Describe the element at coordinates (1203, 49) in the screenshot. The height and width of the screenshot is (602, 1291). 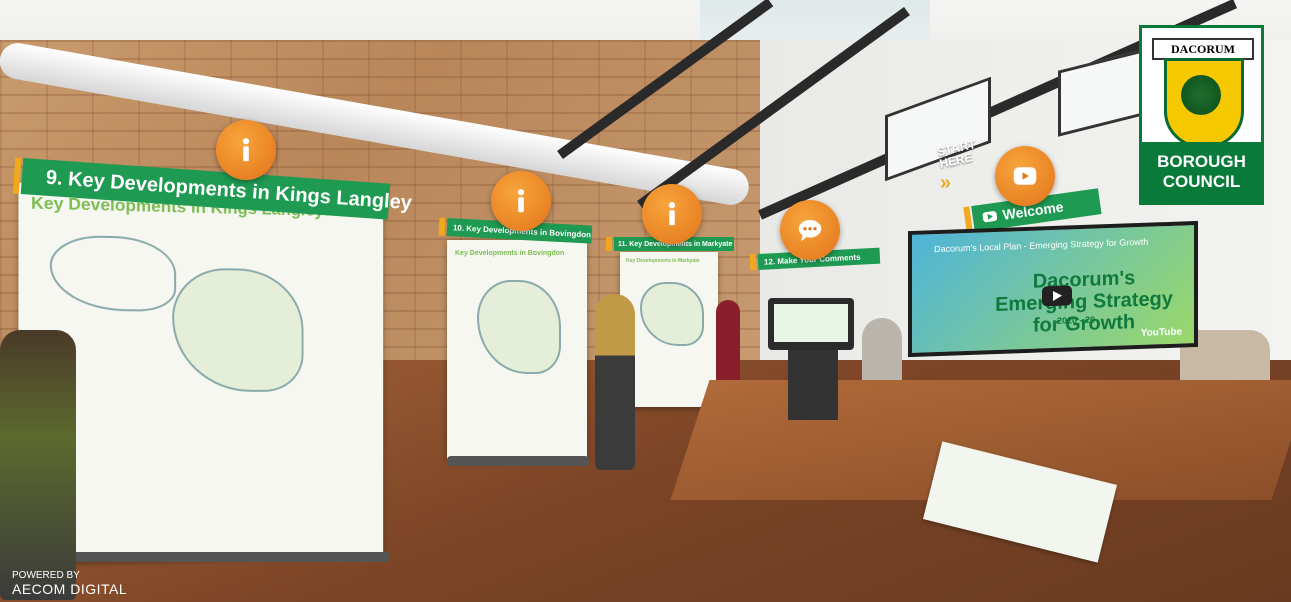
I see `logo-ribbon: DACORUM` at that location.